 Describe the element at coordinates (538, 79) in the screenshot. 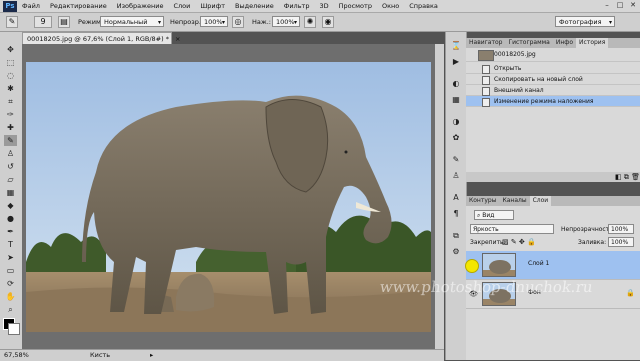

I see `history-item-label: Скопировать на новый слой` at that location.